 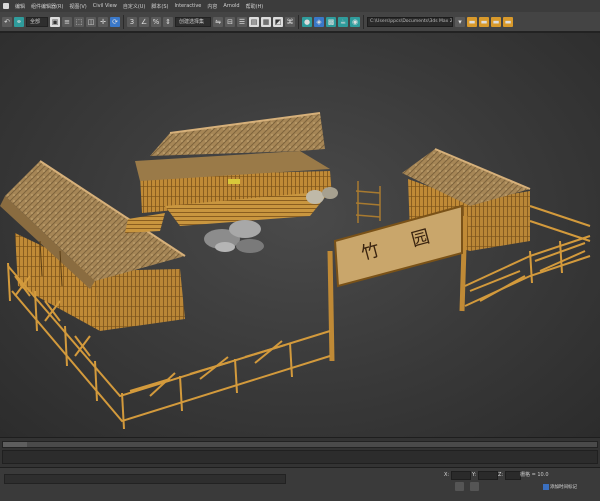 I want to click on bamboo-shelf, so click(x=368, y=202).